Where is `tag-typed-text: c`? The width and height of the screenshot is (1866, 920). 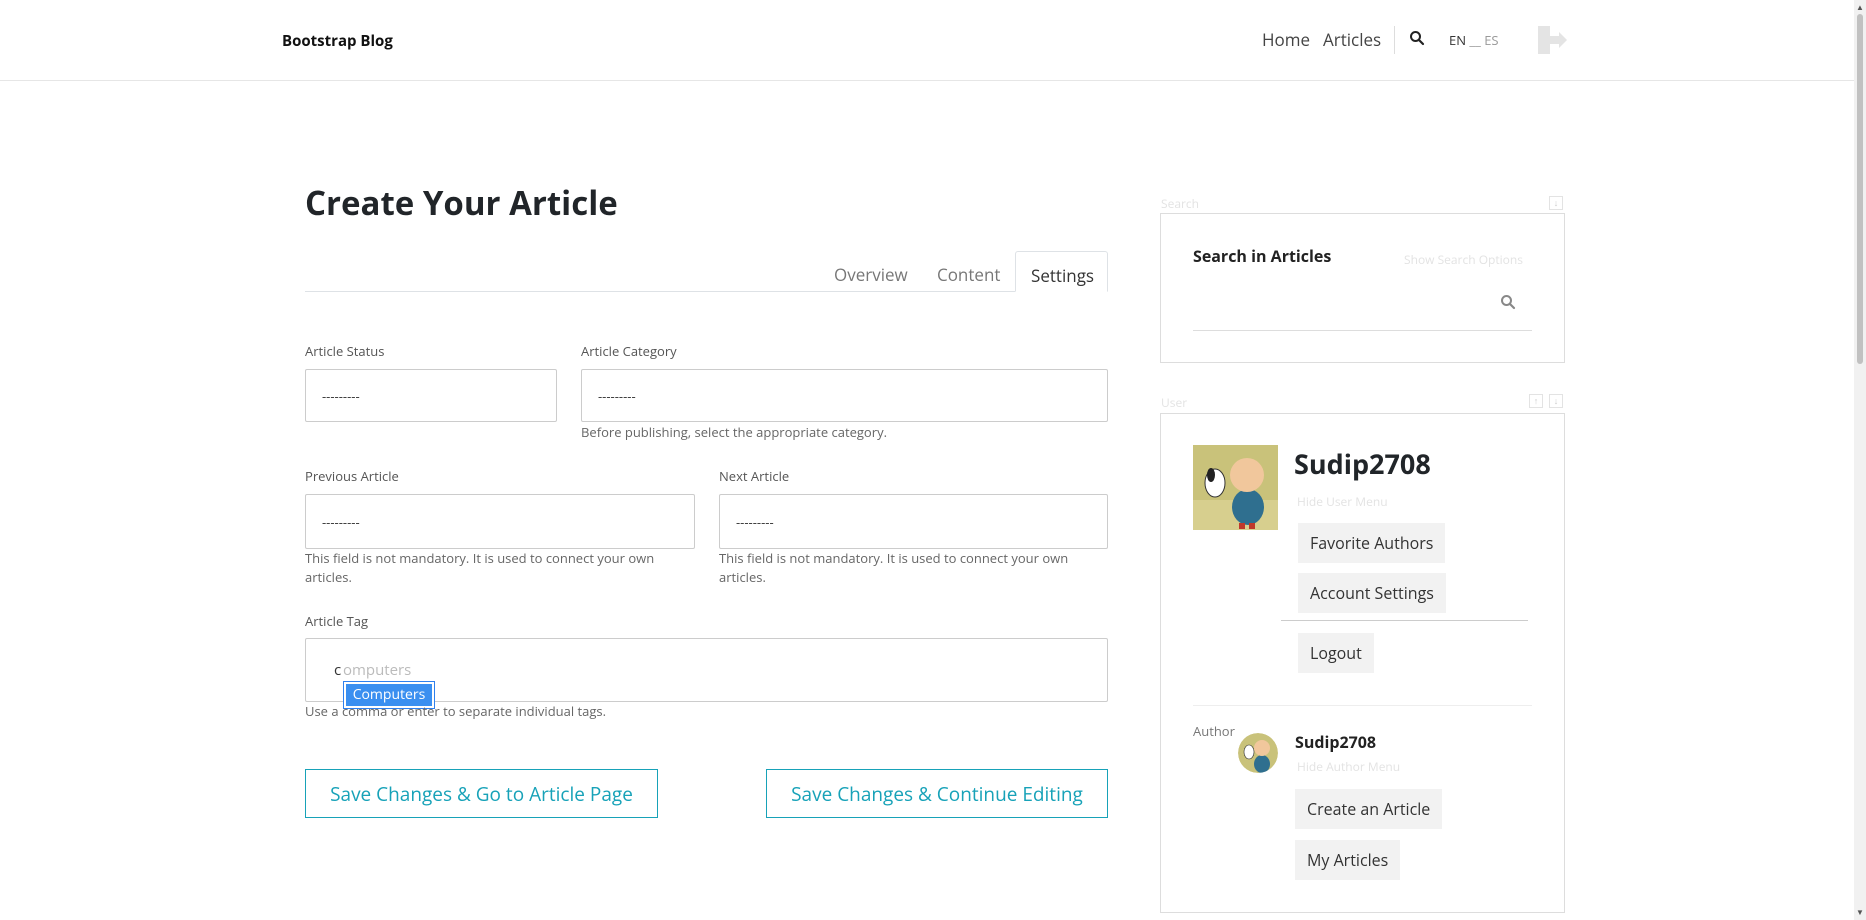 tag-typed-text: c is located at coordinates (338, 670).